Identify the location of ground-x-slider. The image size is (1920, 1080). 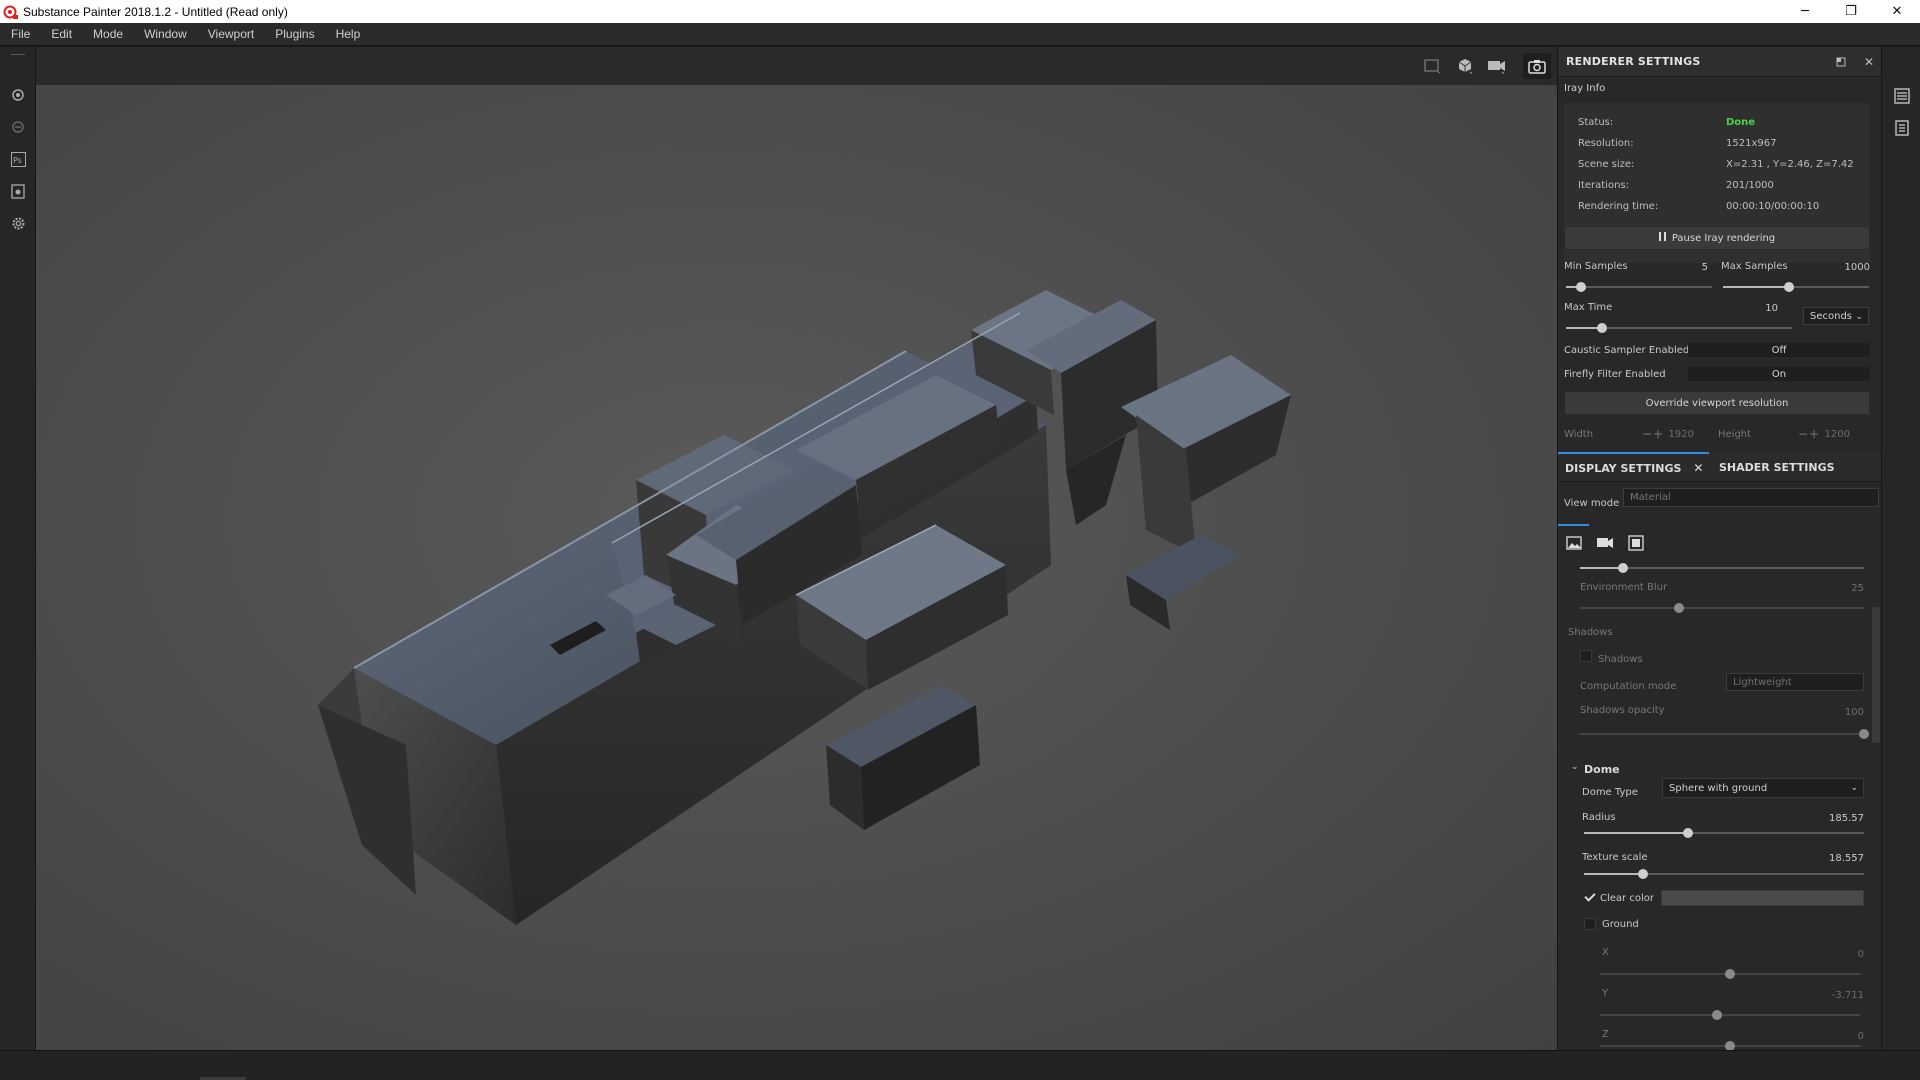
(1730, 974).